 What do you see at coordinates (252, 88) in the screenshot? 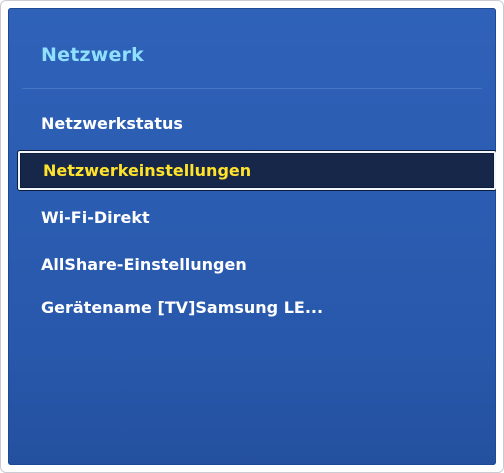
I see `title-divider` at bounding box center [252, 88].